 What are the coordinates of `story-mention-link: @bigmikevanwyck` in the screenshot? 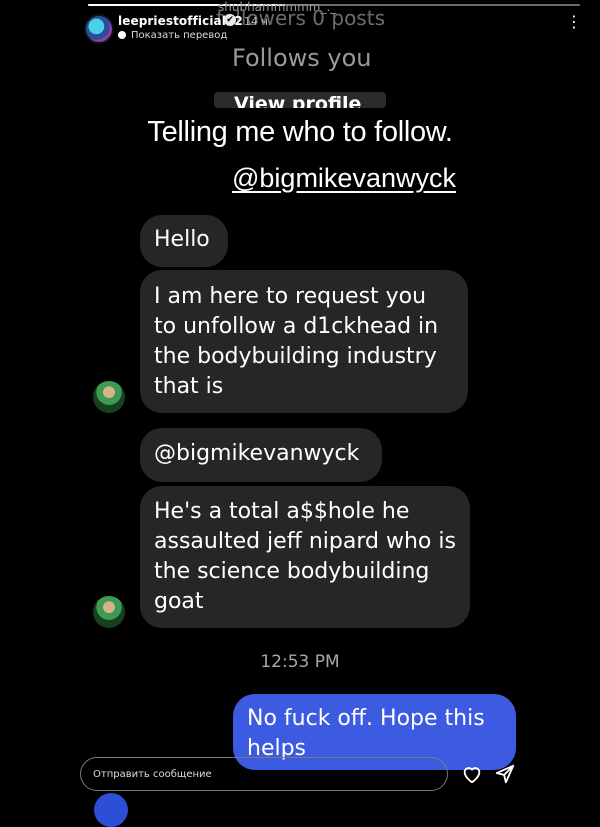 It's located at (344, 178).